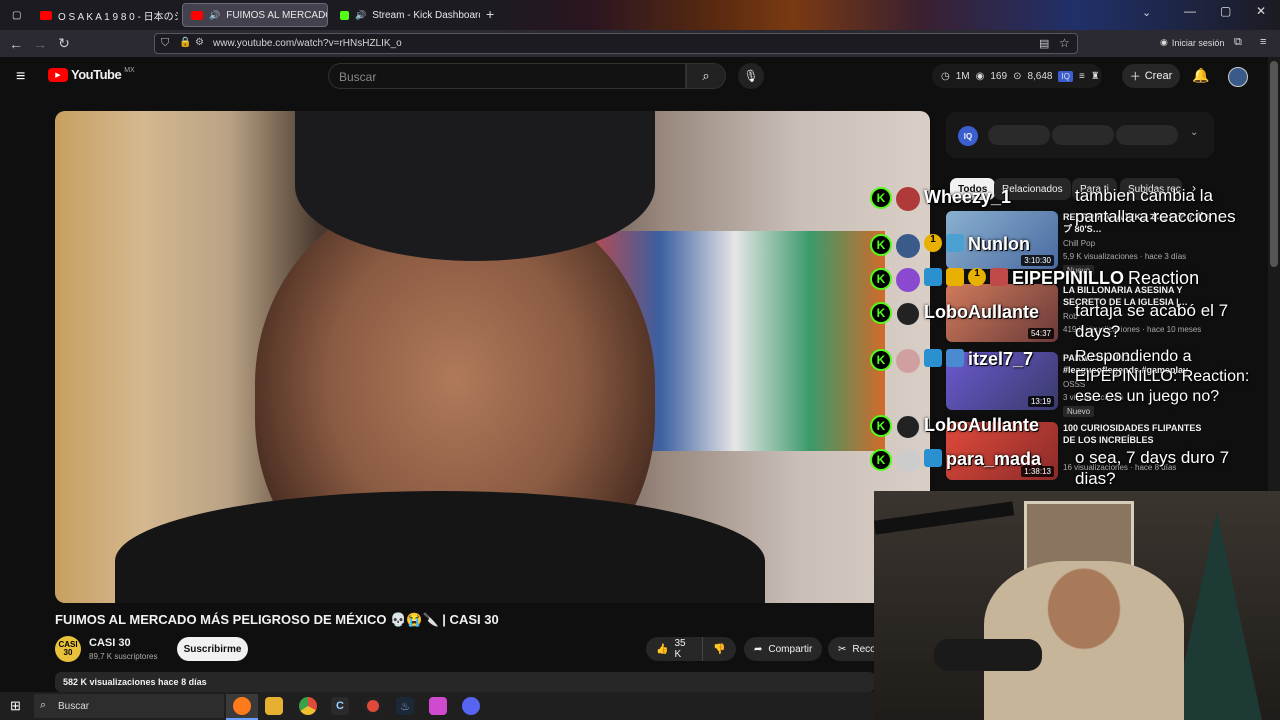 The width and height of the screenshot is (1280, 720). What do you see at coordinates (1077, 605) in the screenshot?
I see `webcam-overlay` at bounding box center [1077, 605].